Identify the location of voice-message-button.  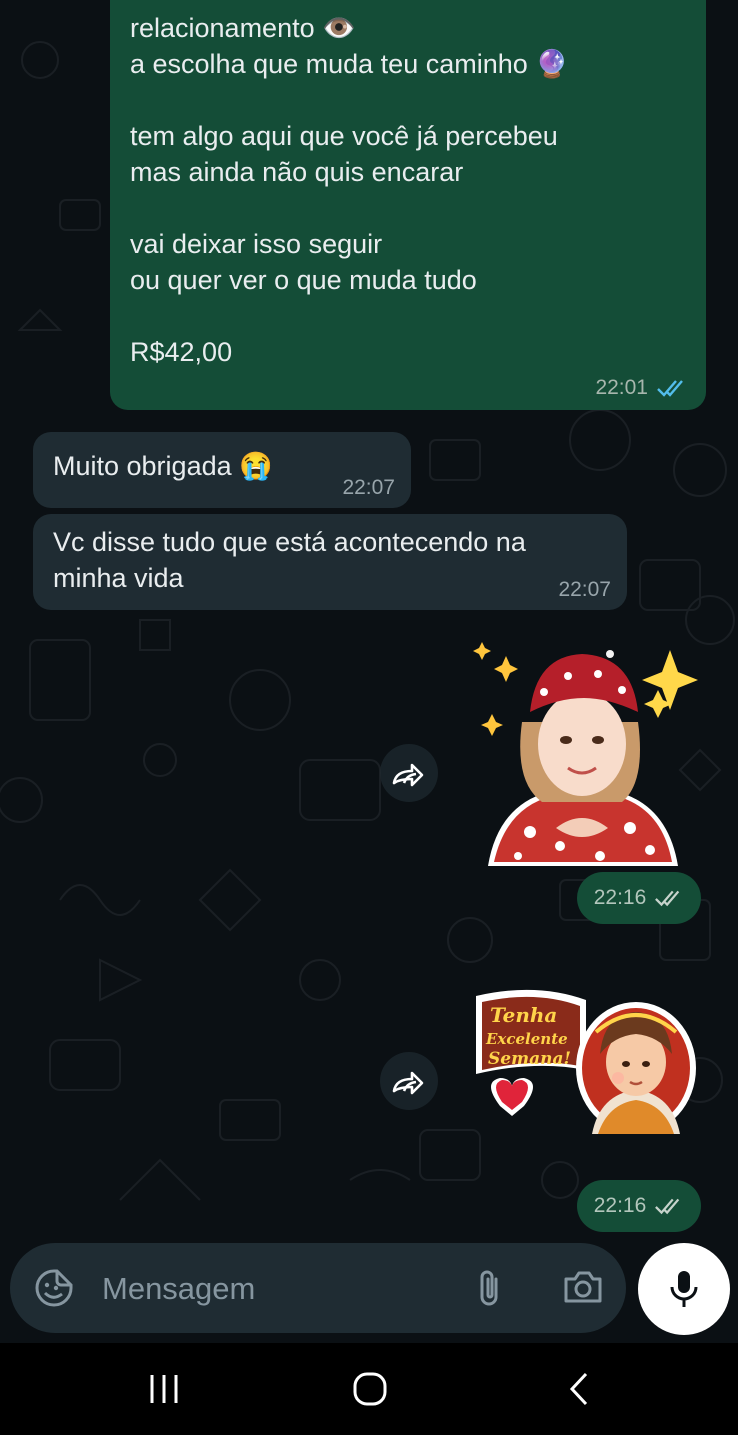
(684, 1289).